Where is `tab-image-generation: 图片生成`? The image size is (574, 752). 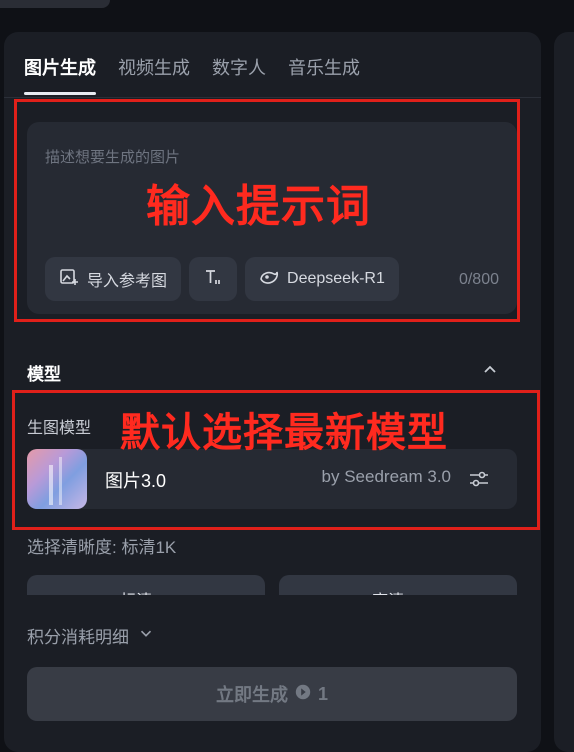
tab-image-generation: 图片生成 is located at coordinates (60, 75).